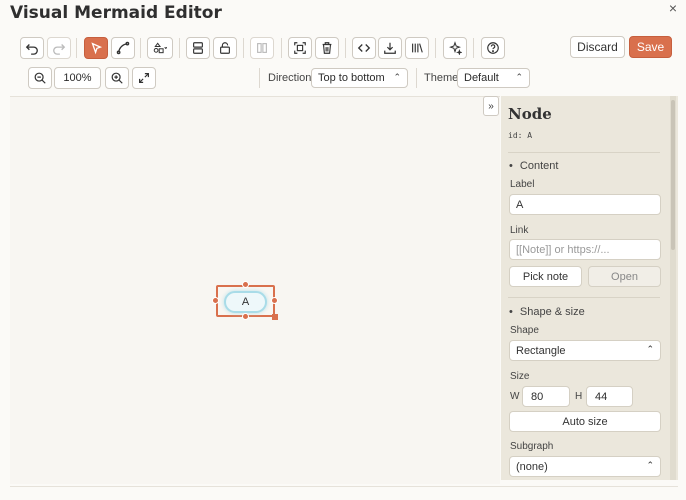 This screenshot has width=686, height=500. I want to click on height-label: H, so click(579, 396).